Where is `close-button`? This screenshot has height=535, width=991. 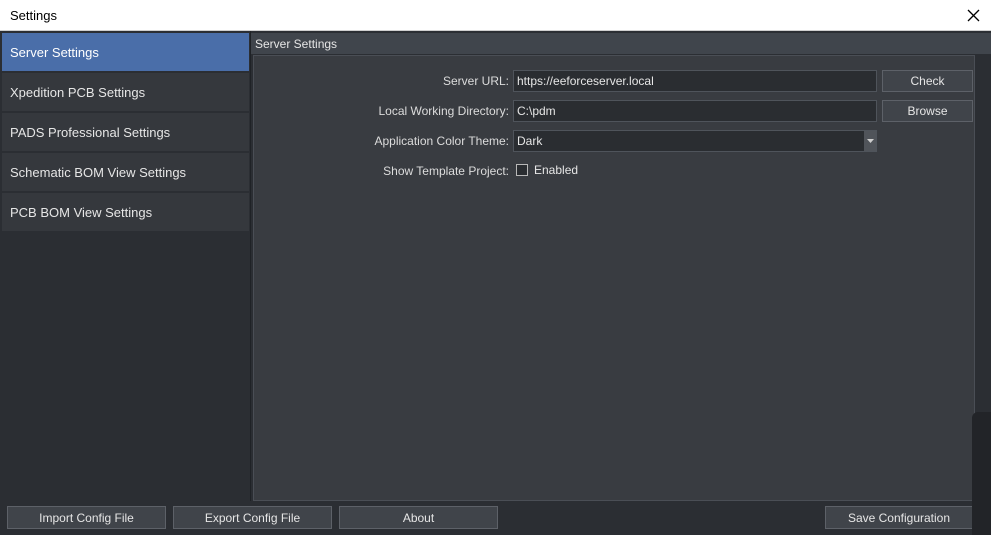 close-button is located at coordinates (973, 15).